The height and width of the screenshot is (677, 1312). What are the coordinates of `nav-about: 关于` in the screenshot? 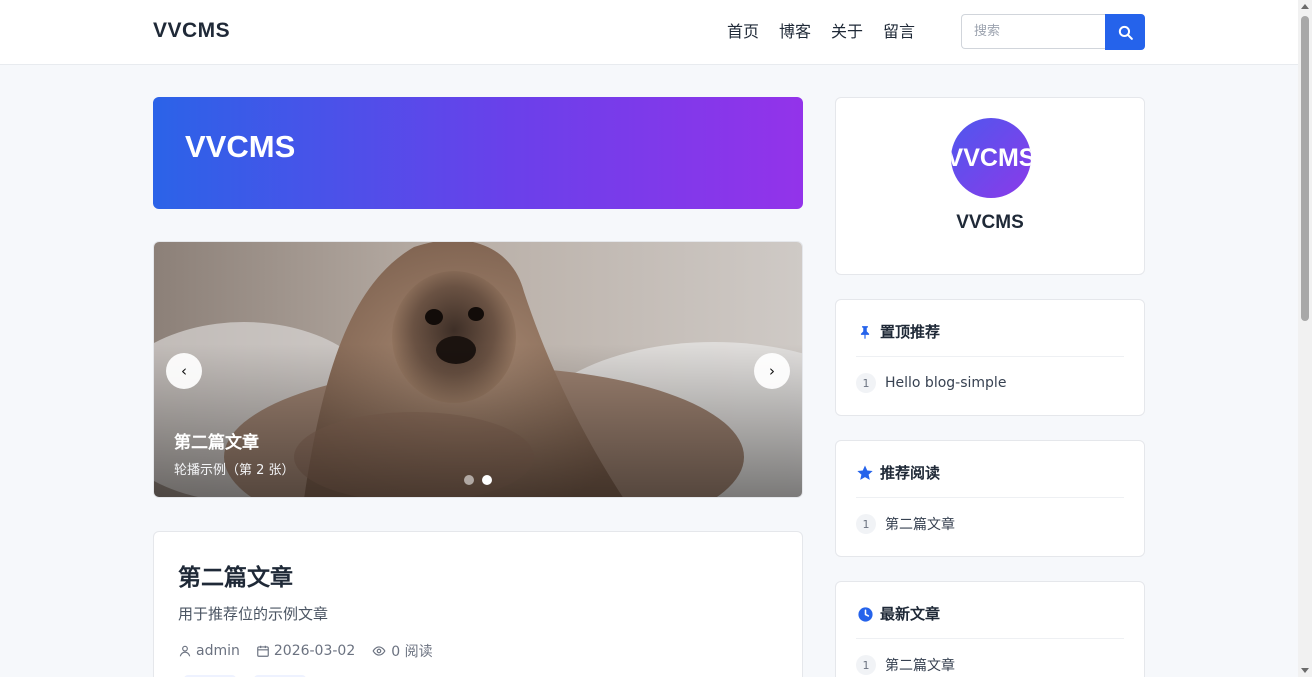 It's located at (847, 32).